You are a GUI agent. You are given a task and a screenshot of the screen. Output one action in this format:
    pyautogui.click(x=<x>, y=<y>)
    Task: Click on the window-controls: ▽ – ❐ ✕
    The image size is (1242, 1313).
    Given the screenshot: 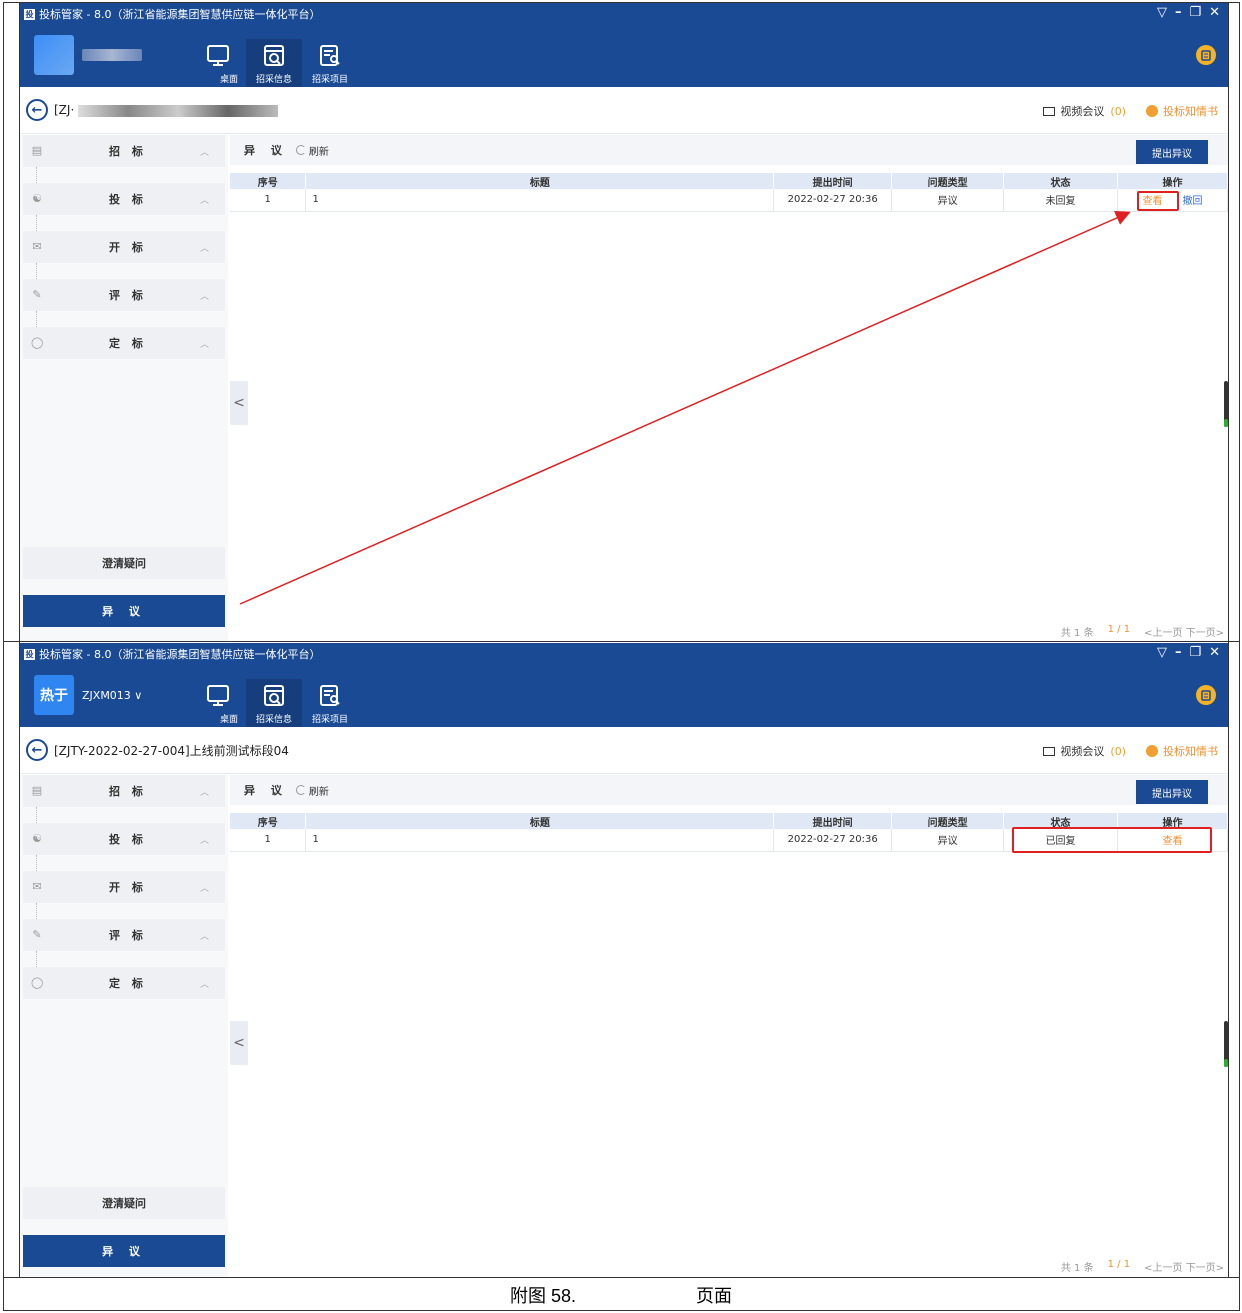 What is the action you would take?
    pyautogui.click(x=1188, y=12)
    